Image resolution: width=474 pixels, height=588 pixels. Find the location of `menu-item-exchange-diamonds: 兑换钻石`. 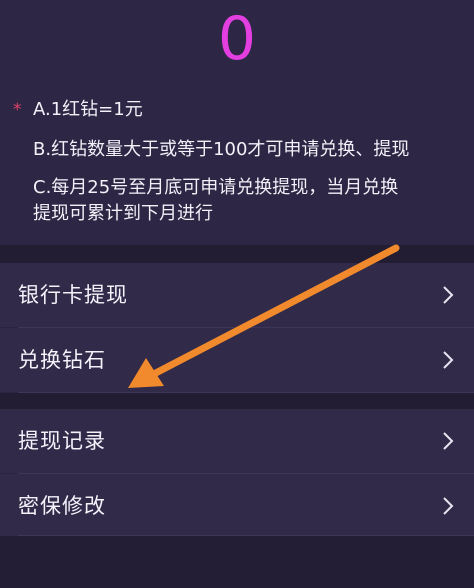

menu-item-exchange-diamonds: 兑换钻石 is located at coordinates (237, 360).